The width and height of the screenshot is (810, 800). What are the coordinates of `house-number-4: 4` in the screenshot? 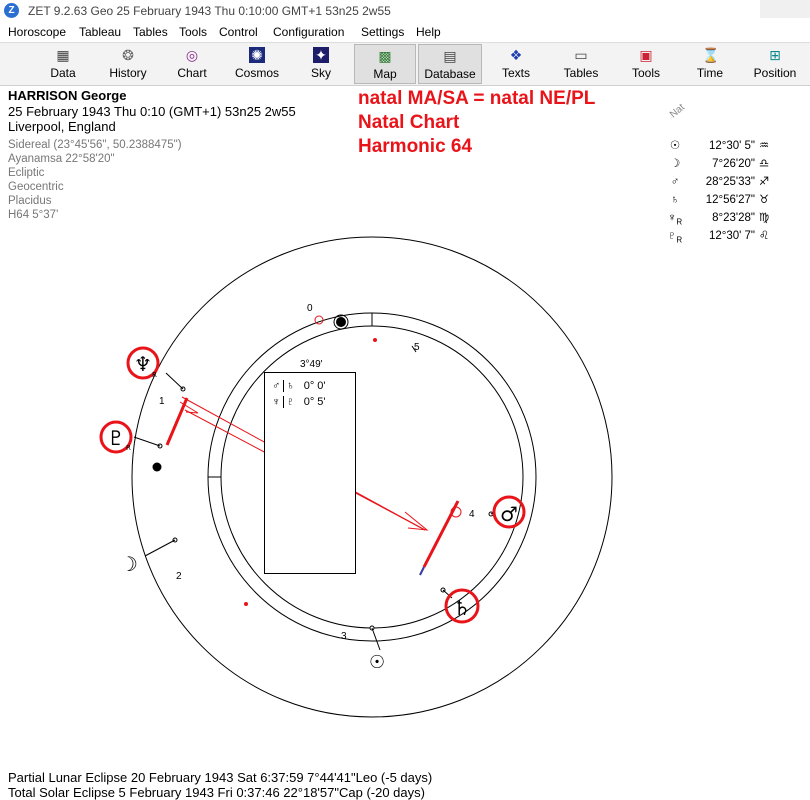 It's located at (472, 514).